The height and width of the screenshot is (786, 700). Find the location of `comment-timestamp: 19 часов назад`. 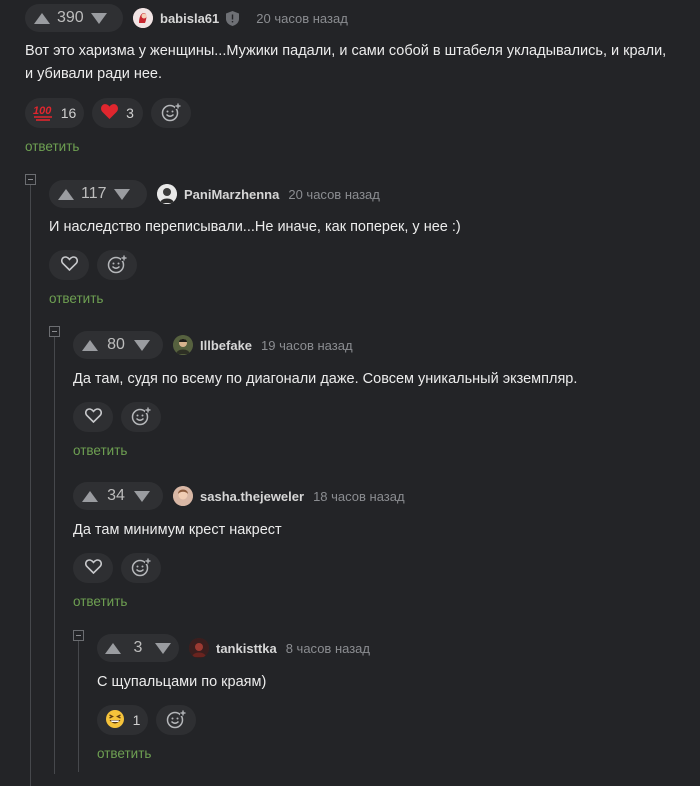

comment-timestamp: 19 часов назад is located at coordinates (307, 345).